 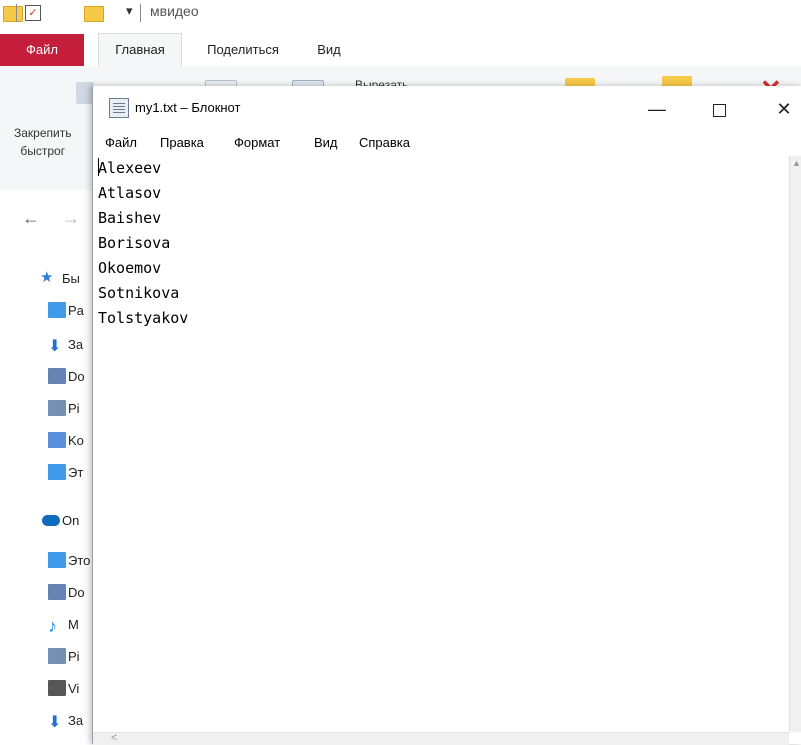 What do you see at coordinates (57, 440) in the screenshot?
I see `recycle-icon` at bounding box center [57, 440].